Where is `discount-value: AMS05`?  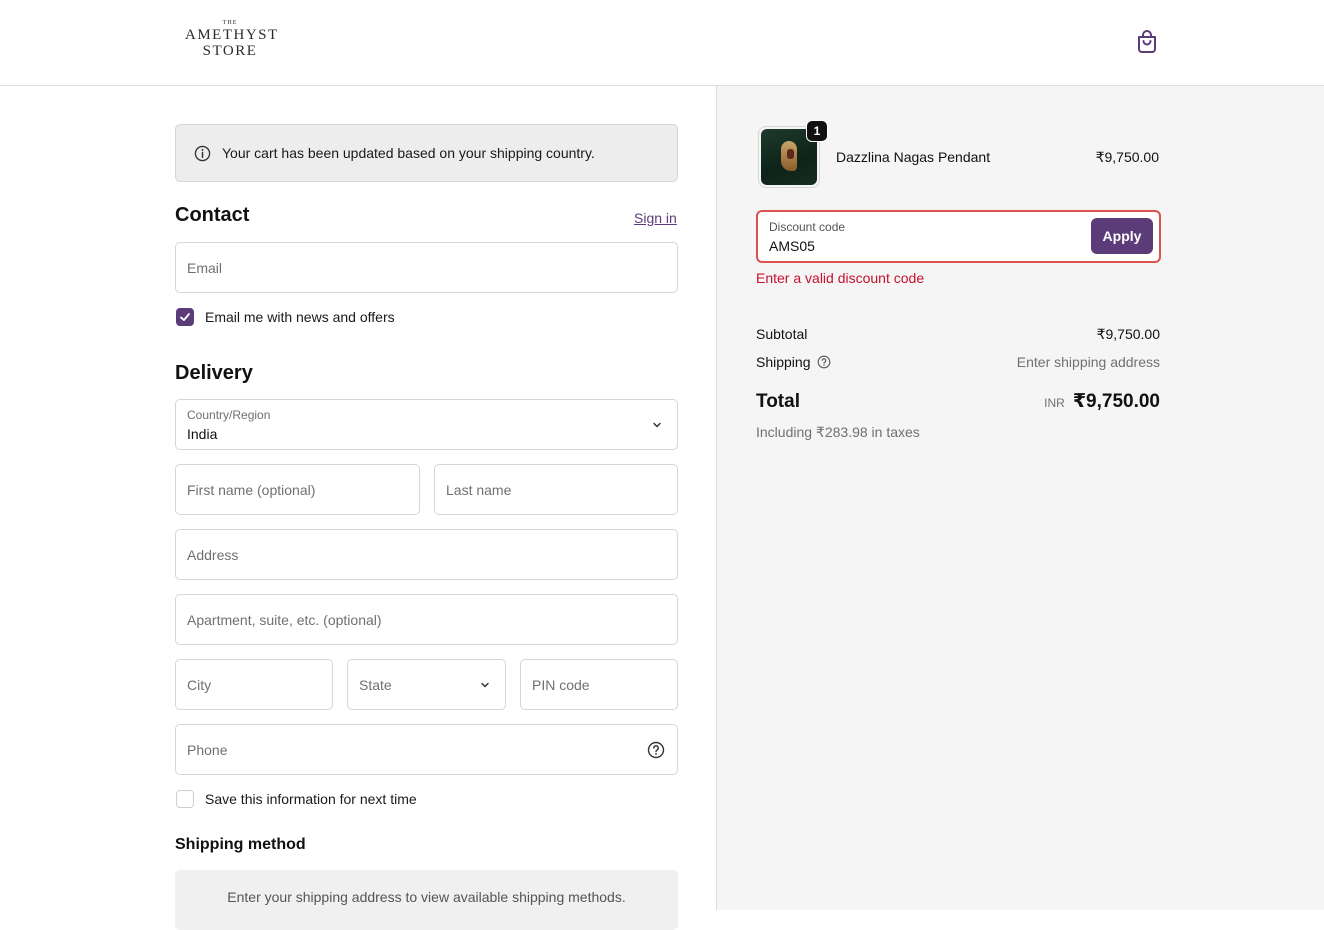 discount-value: AMS05 is located at coordinates (792, 246).